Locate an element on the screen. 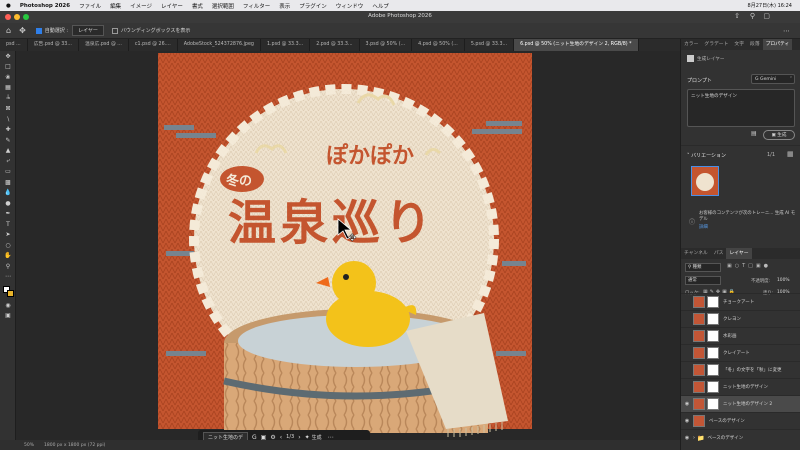 The height and width of the screenshot is (450, 800). quick-mask-icon: ◉ is located at coordinates (8, 305).